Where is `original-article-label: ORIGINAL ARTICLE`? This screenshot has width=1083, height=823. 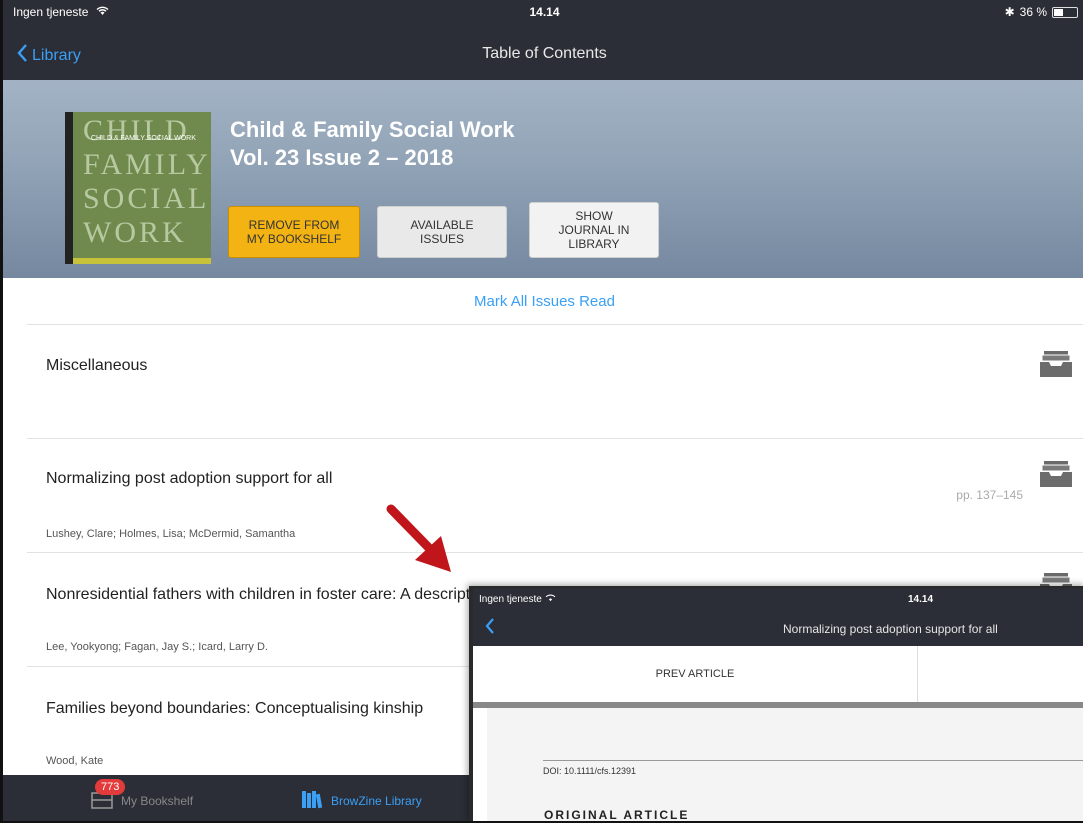
original-article-label: ORIGINAL ARTICLE is located at coordinates (617, 815).